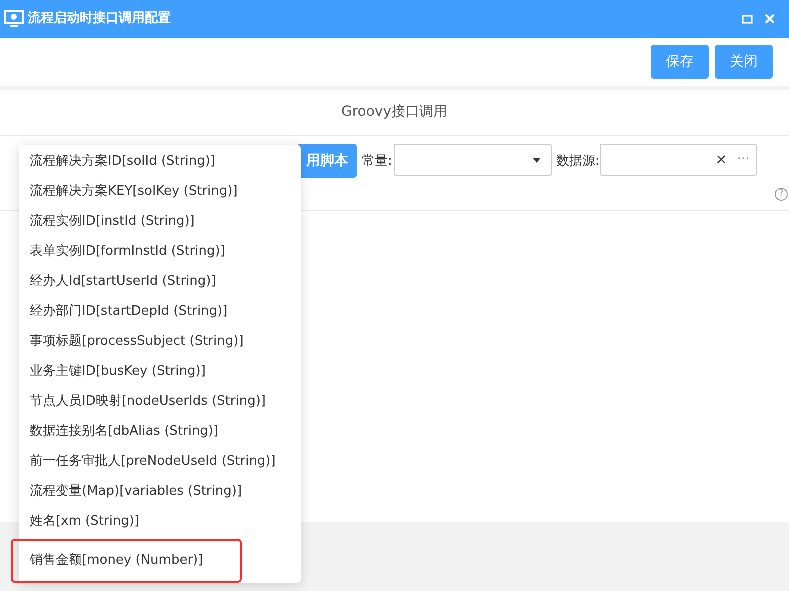 The height and width of the screenshot is (591, 789). I want to click on more-icon: ···, so click(743, 160).